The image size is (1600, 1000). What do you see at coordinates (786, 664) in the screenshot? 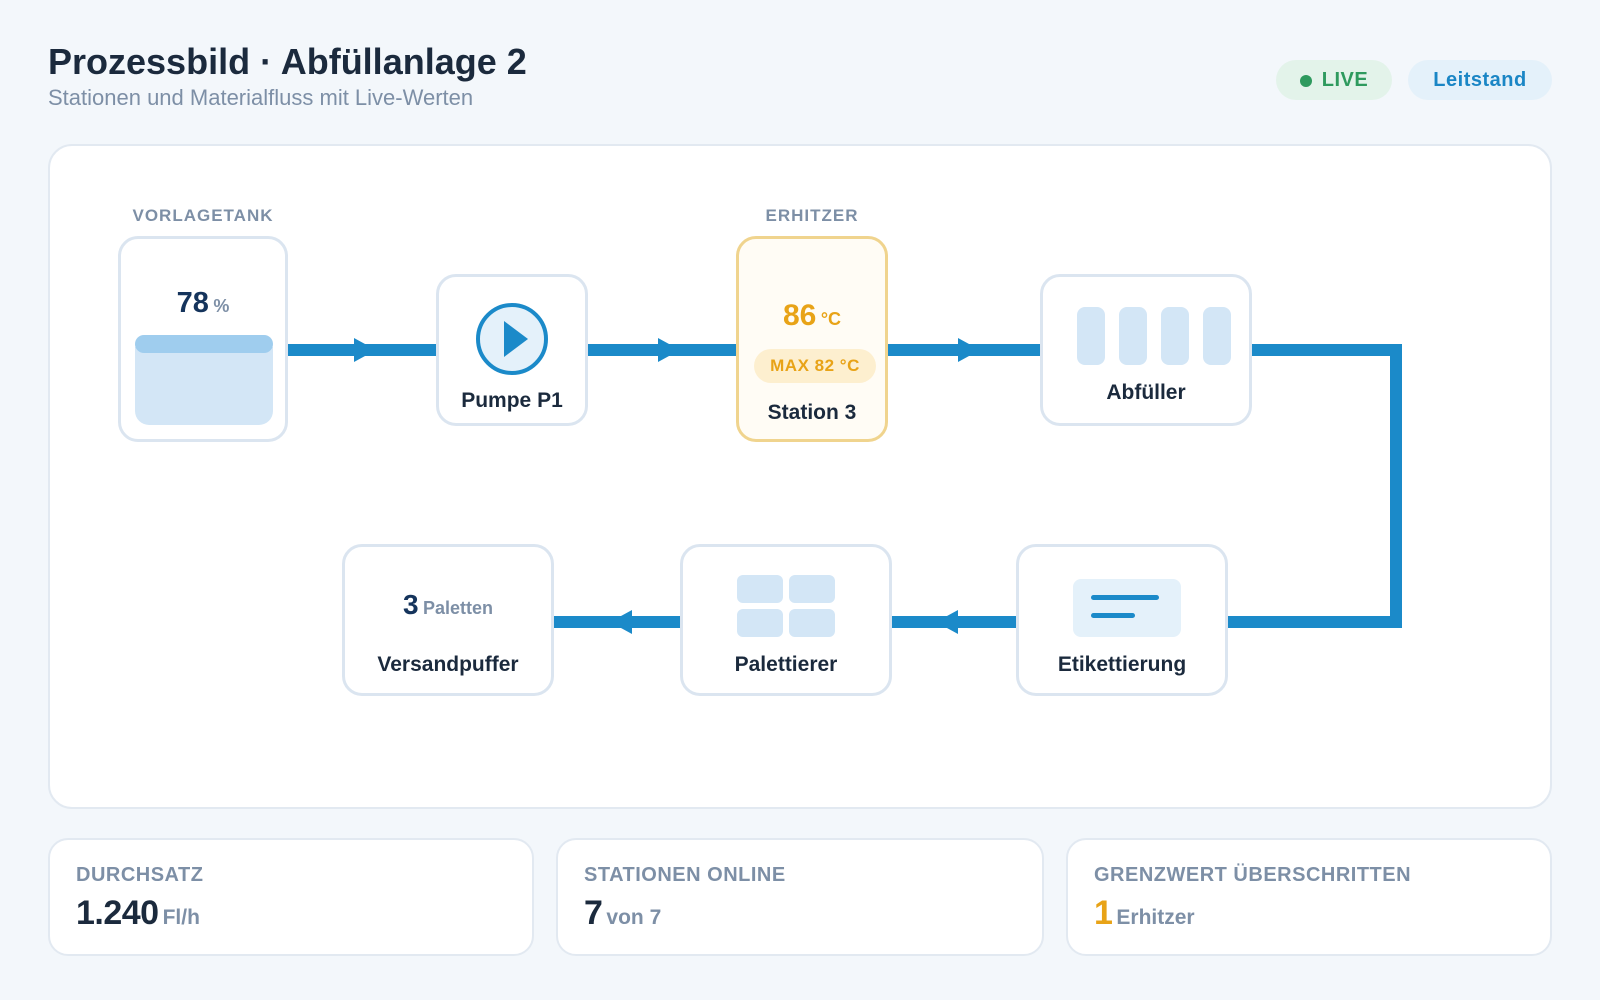
I see `palletizer-name: Palettierer` at bounding box center [786, 664].